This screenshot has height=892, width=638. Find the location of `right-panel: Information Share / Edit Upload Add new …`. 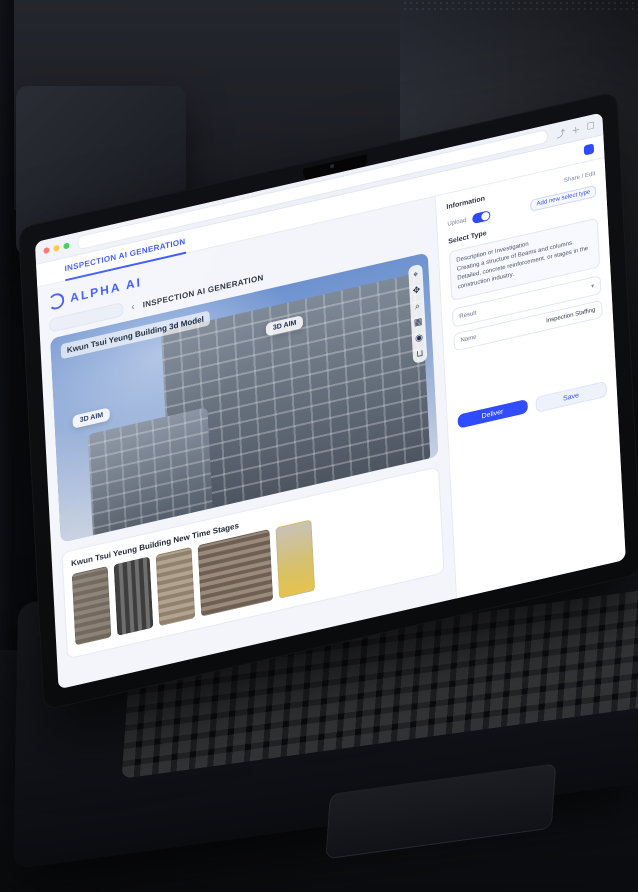

right-panel: Information Share / Edit Upload Add new … is located at coordinates (530, 379).